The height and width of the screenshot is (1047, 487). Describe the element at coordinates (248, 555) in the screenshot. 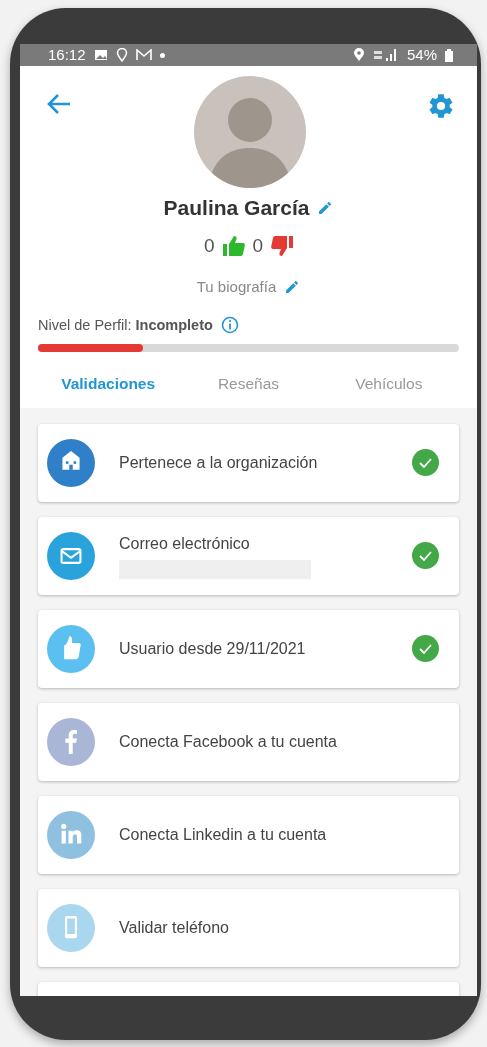

I see `validation-card: Correo electrónico` at that location.